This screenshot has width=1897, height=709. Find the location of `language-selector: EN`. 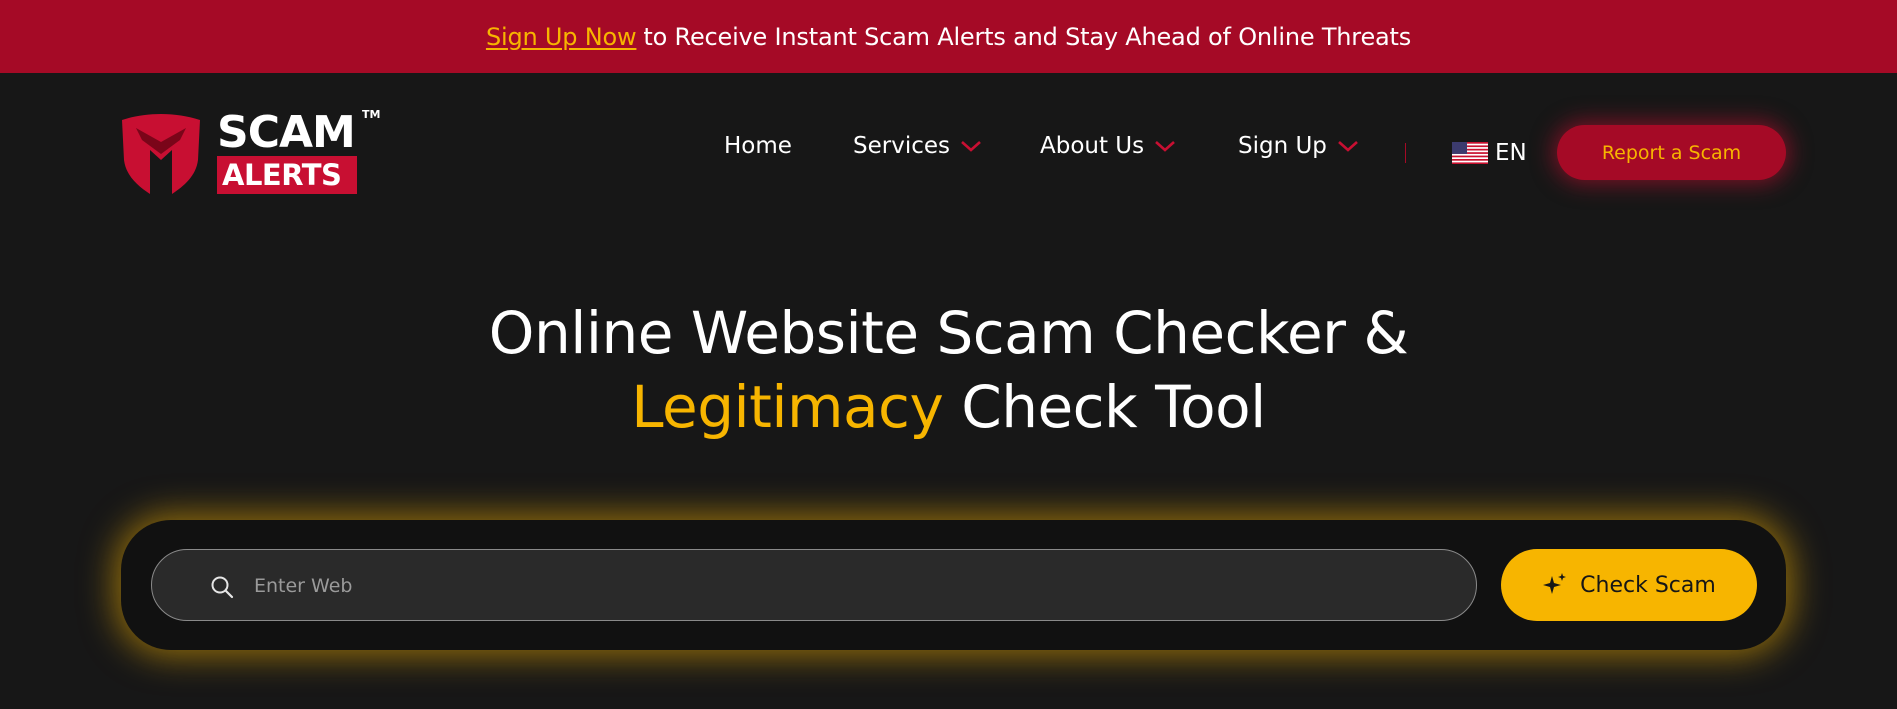

language-selector: EN is located at coordinates (1489, 153).